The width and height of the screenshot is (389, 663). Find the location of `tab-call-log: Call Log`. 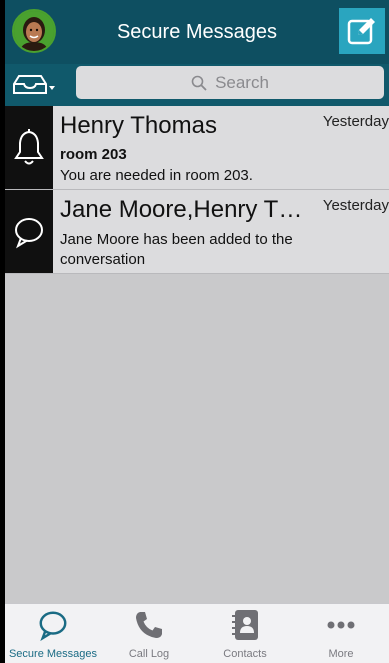

tab-call-log: Call Log is located at coordinates (149, 633).